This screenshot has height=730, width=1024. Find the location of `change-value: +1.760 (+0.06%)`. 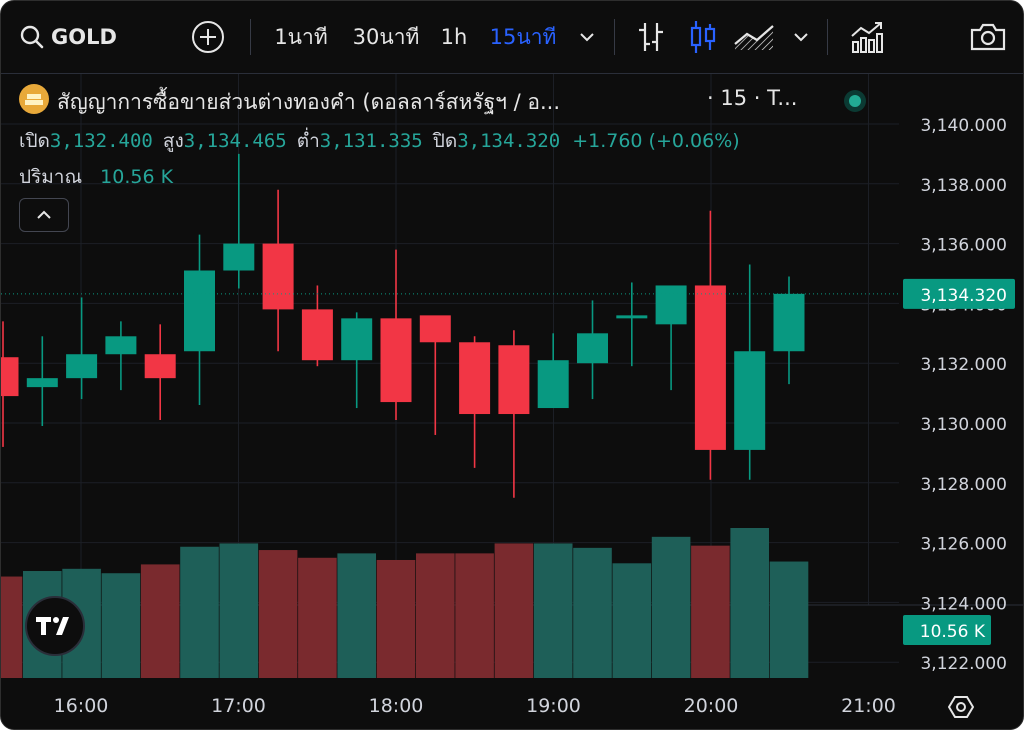

change-value: +1.760 (+0.06%) is located at coordinates (656, 141).